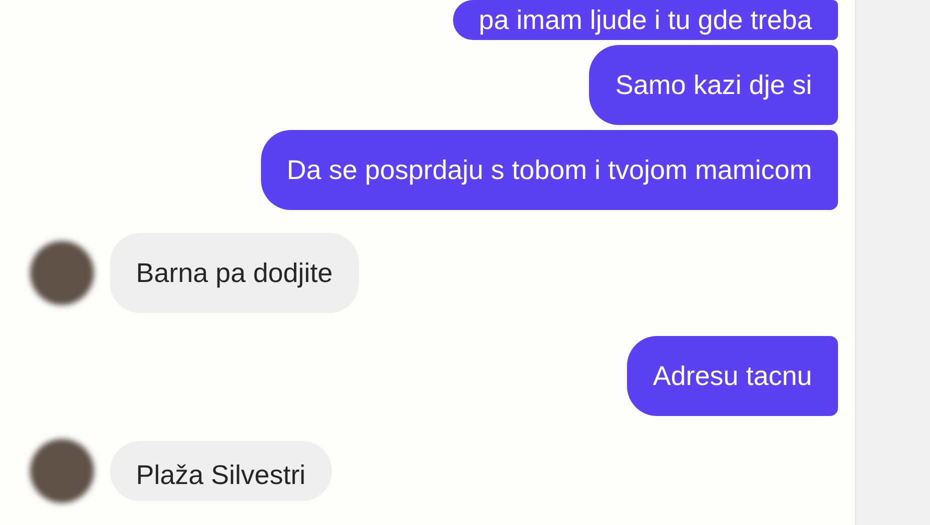  I want to click on sent-message: pa imam ljude i tu gde treba, so click(645, 20).